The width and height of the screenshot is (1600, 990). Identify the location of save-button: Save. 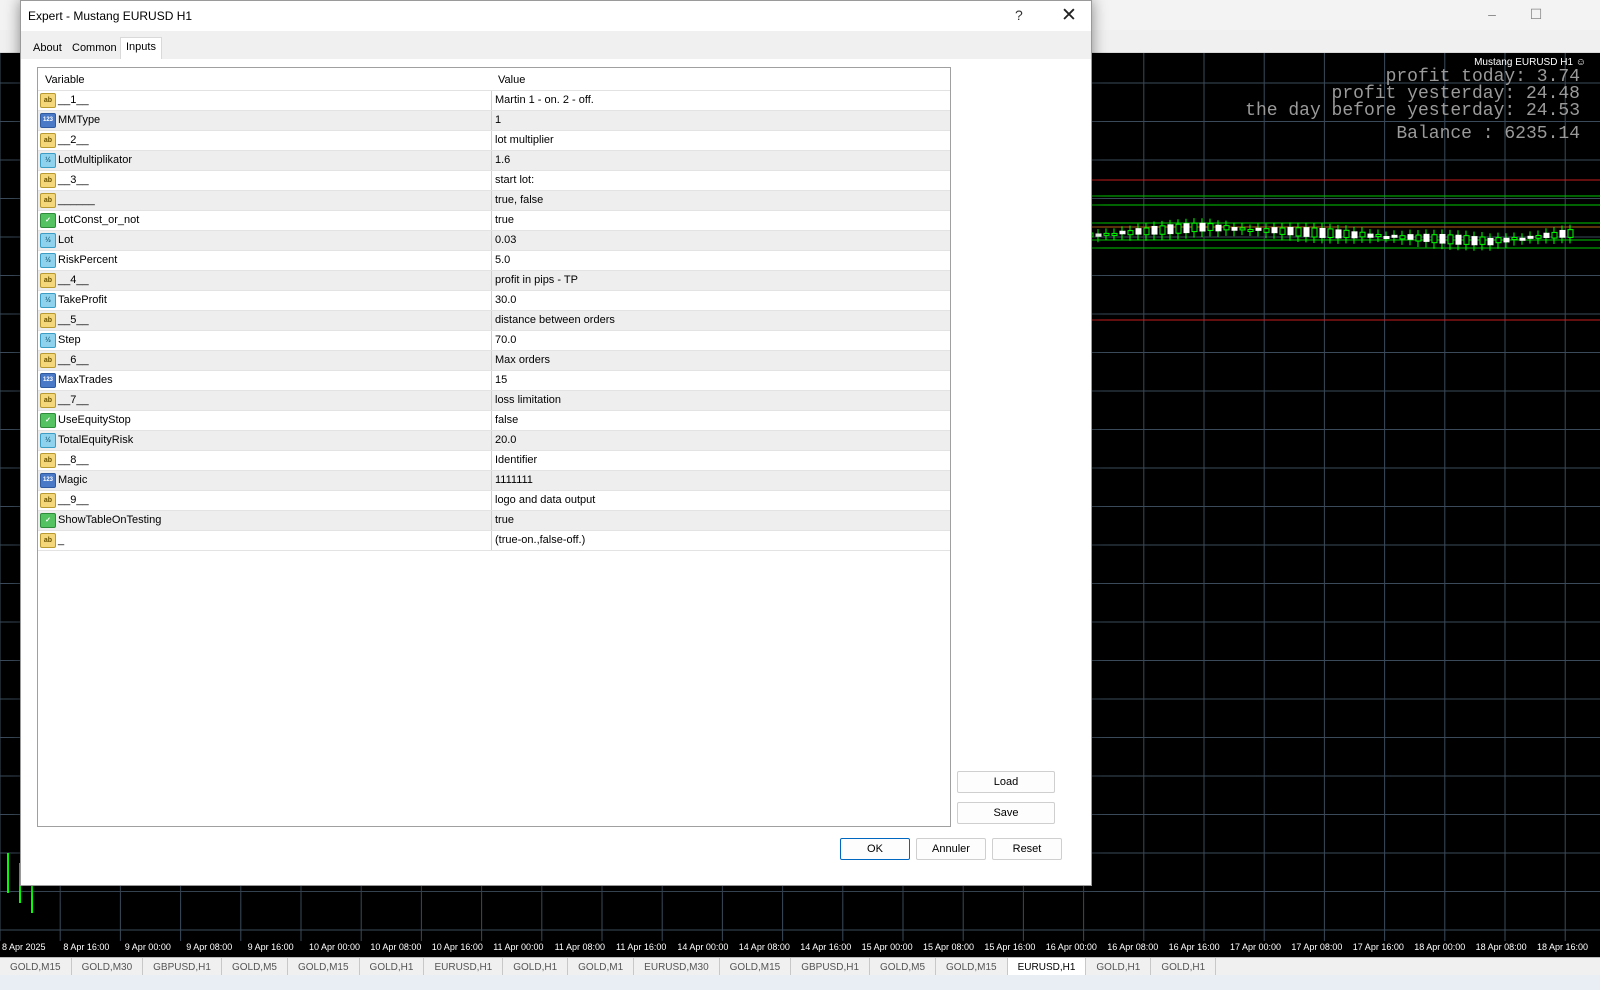
(1006, 813).